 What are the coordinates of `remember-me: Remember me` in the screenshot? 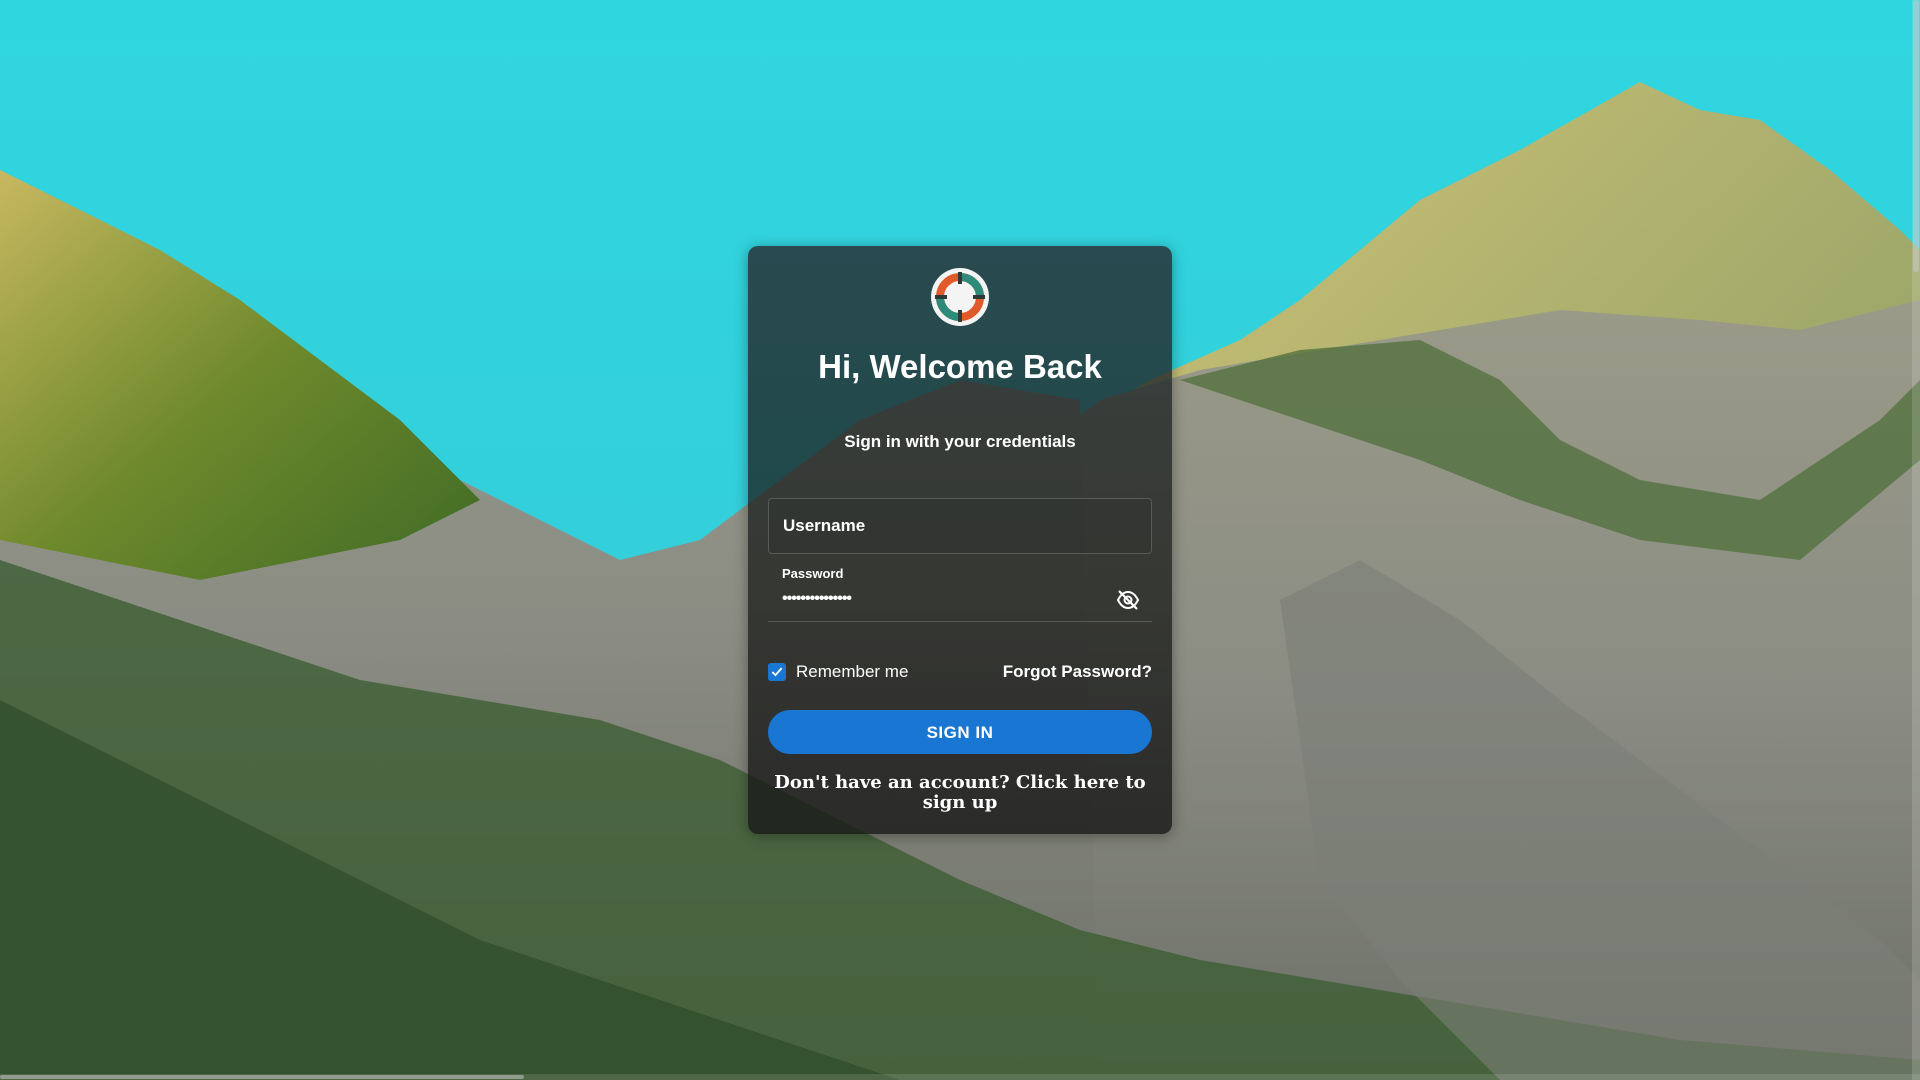 It's located at (838, 672).